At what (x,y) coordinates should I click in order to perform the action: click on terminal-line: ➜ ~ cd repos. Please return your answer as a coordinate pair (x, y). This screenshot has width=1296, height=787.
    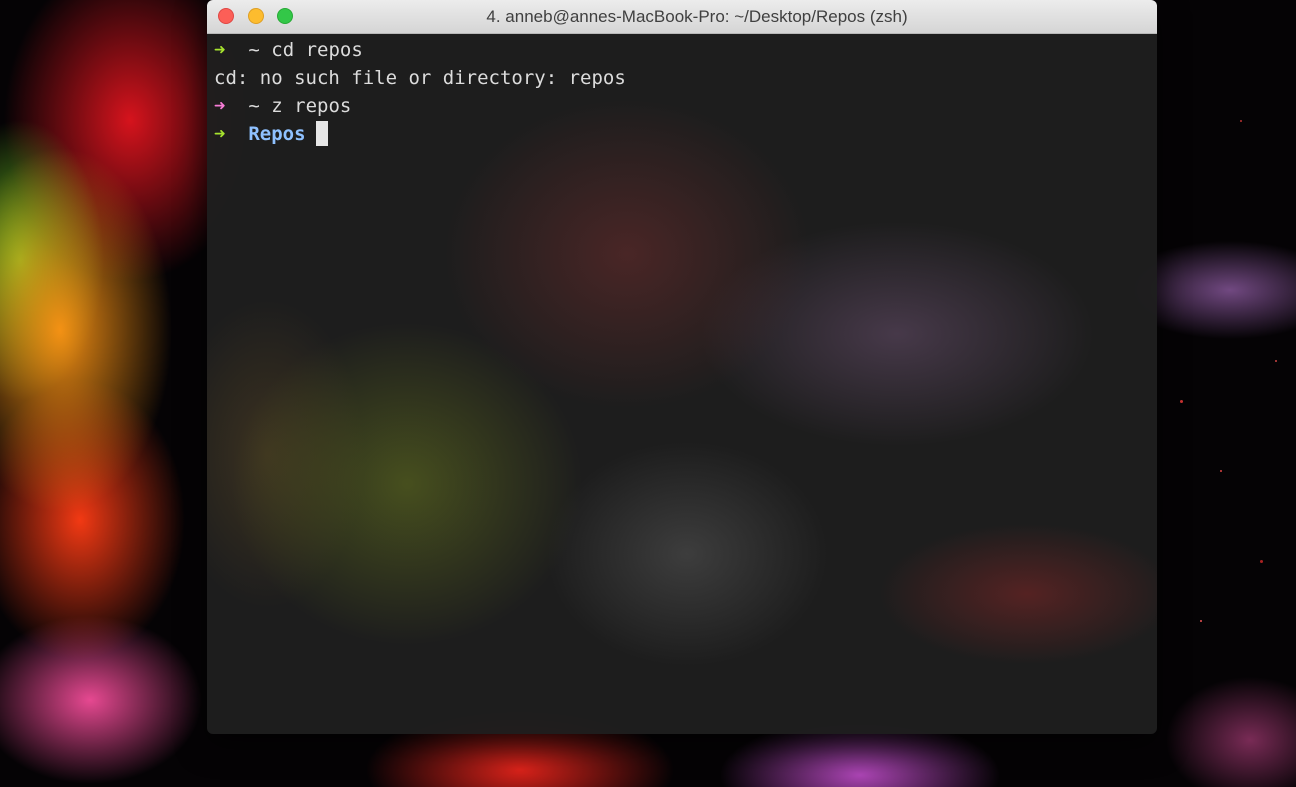
    Looking at the image, I should click on (288, 50).